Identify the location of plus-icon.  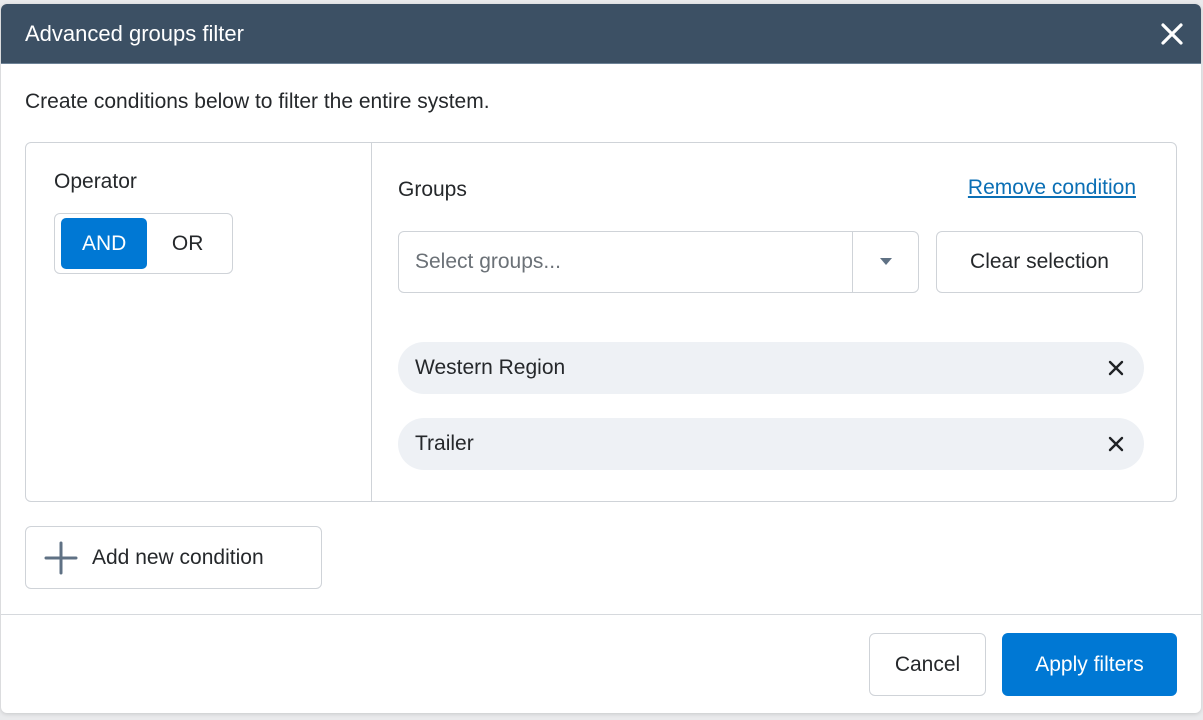
(61, 557).